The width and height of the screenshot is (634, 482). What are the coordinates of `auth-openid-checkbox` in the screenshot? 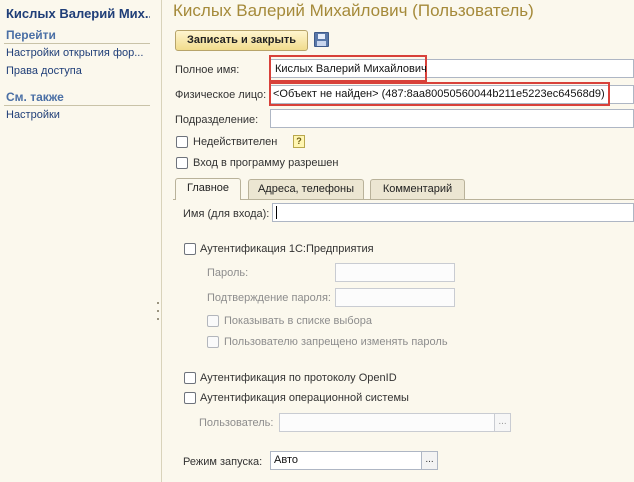 It's located at (190, 378).